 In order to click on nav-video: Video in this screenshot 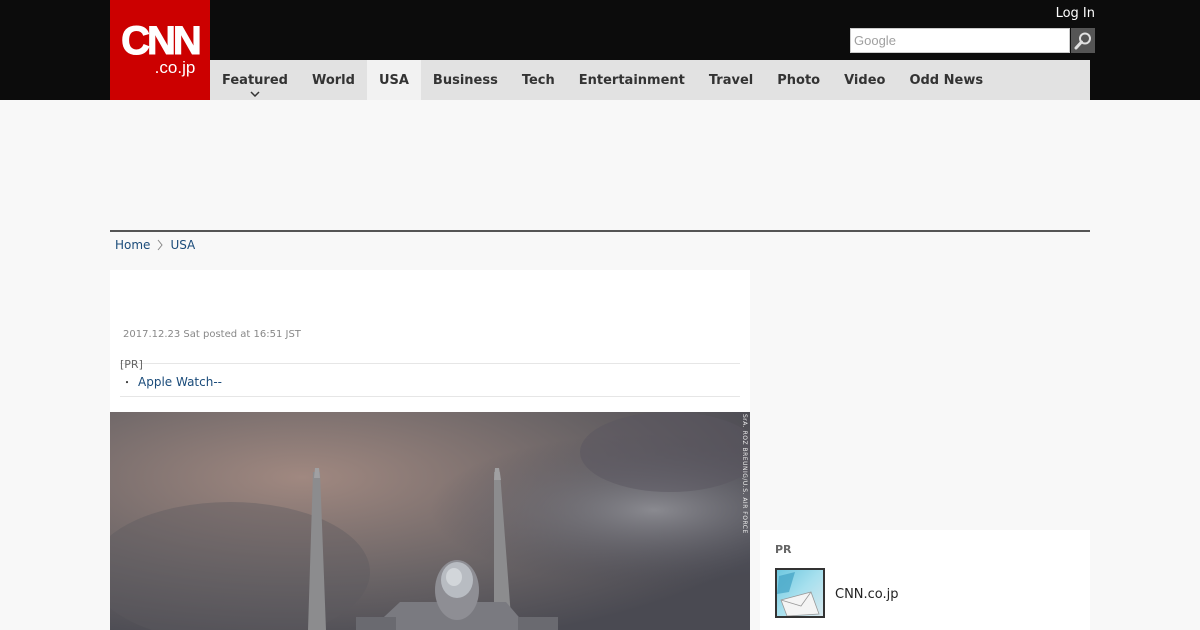, I will do `click(864, 80)`.